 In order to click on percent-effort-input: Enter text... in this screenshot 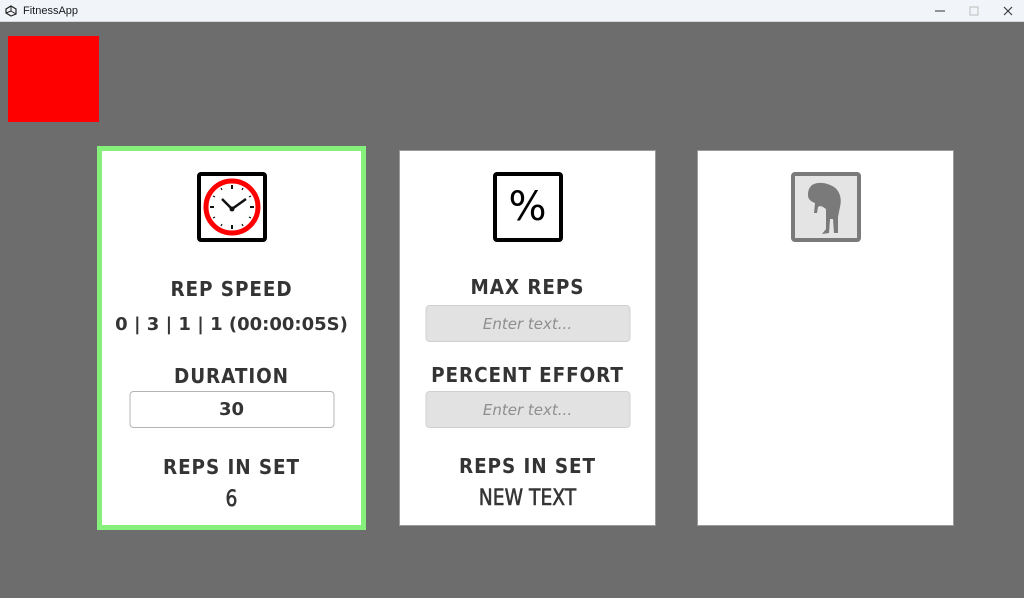, I will do `click(527, 409)`.